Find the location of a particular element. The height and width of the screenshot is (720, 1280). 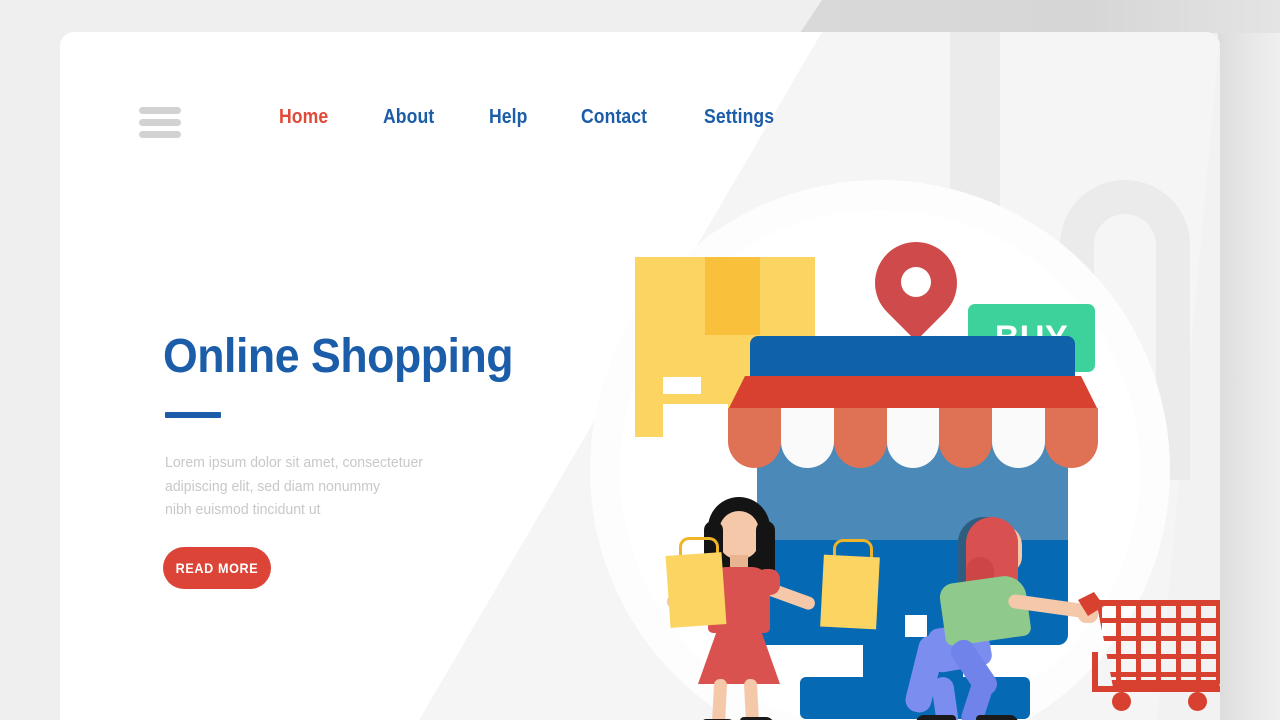

read-more-button: READ MORE is located at coordinates (217, 568).